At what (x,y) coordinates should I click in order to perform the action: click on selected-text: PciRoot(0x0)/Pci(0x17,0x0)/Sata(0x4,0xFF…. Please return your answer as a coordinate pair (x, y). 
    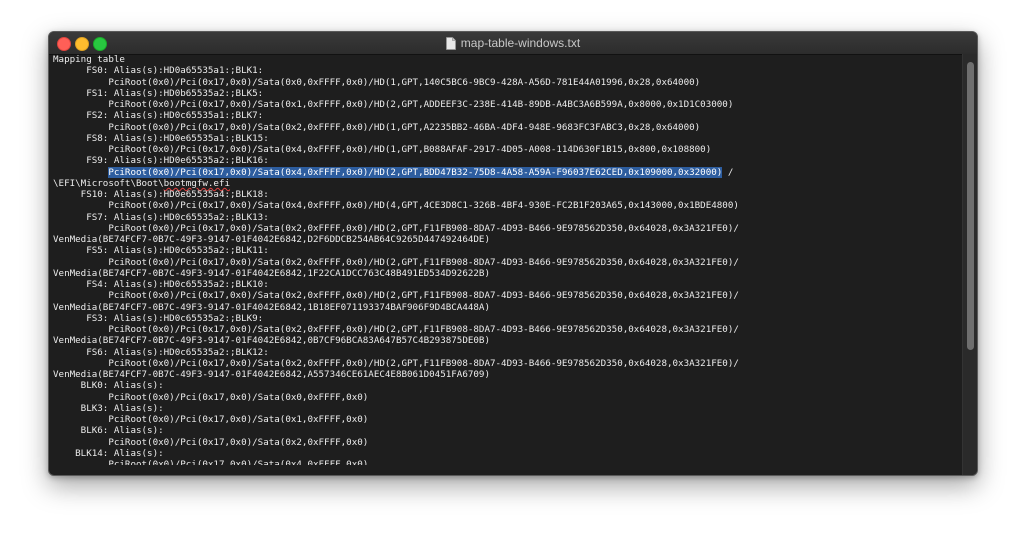
    Looking at the image, I should click on (415, 172).